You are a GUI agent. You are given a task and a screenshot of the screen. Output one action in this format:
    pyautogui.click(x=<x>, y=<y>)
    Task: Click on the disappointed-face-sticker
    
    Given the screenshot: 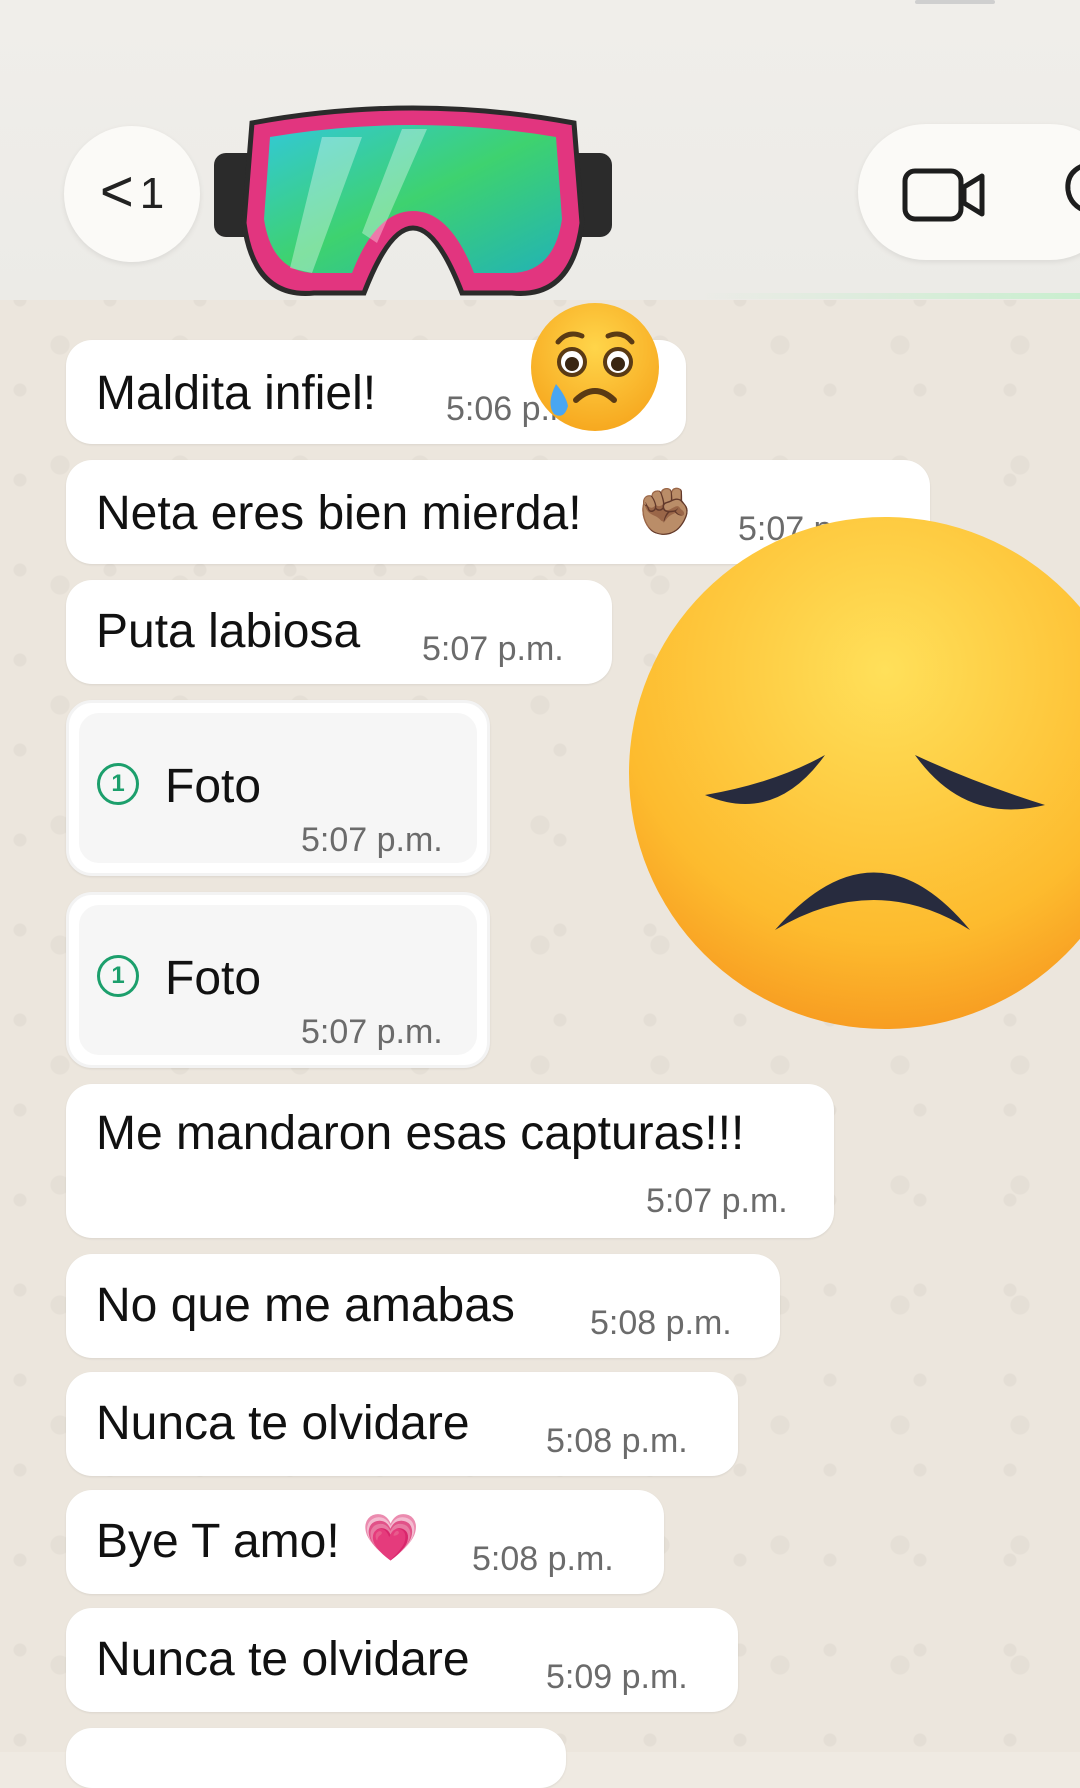 What is the action you would take?
    pyautogui.click(x=854, y=773)
    